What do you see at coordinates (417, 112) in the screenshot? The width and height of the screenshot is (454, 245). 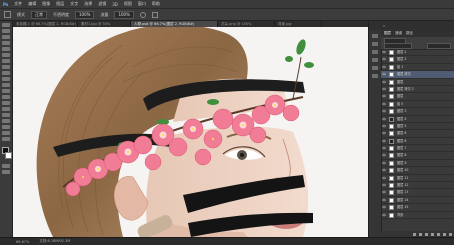 I see `layer-row: 图层 3` at bounding box center [417, 112].